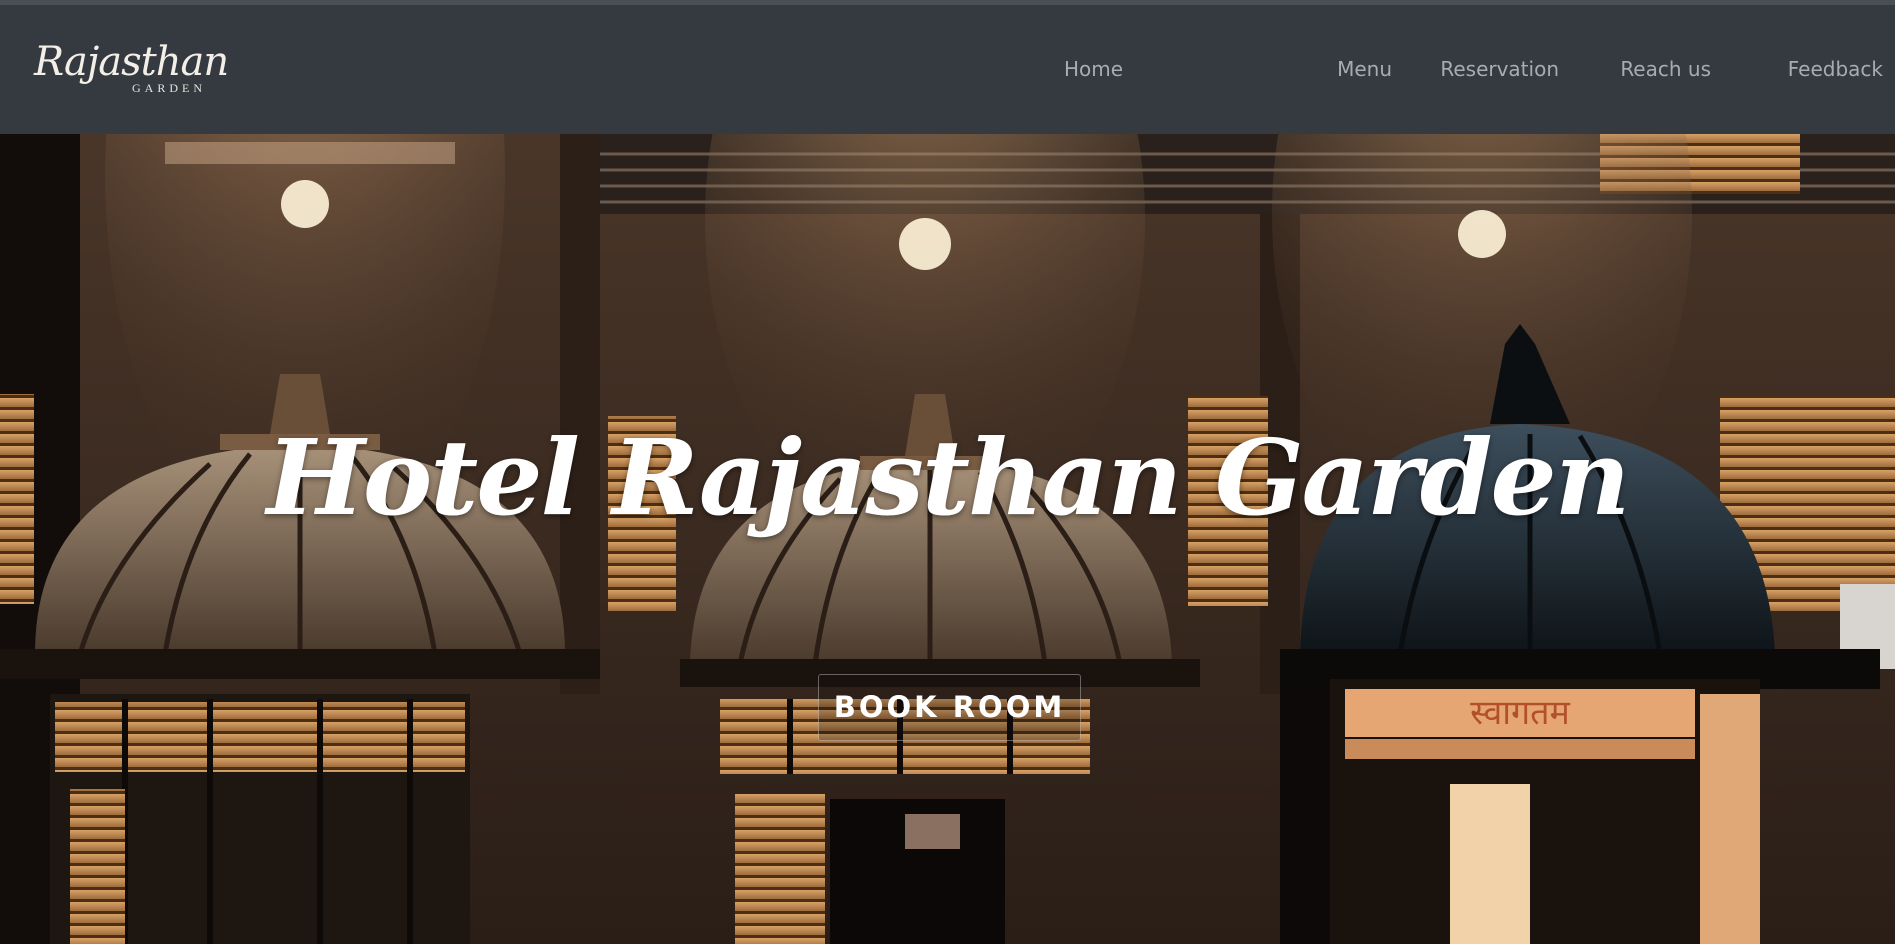 The image size is (1895, 944). What do you see at coordinates (169, 88) in the screenshot?
I see `brand-logo-subtitle: GARDEN` at bounding box center [169, 88].